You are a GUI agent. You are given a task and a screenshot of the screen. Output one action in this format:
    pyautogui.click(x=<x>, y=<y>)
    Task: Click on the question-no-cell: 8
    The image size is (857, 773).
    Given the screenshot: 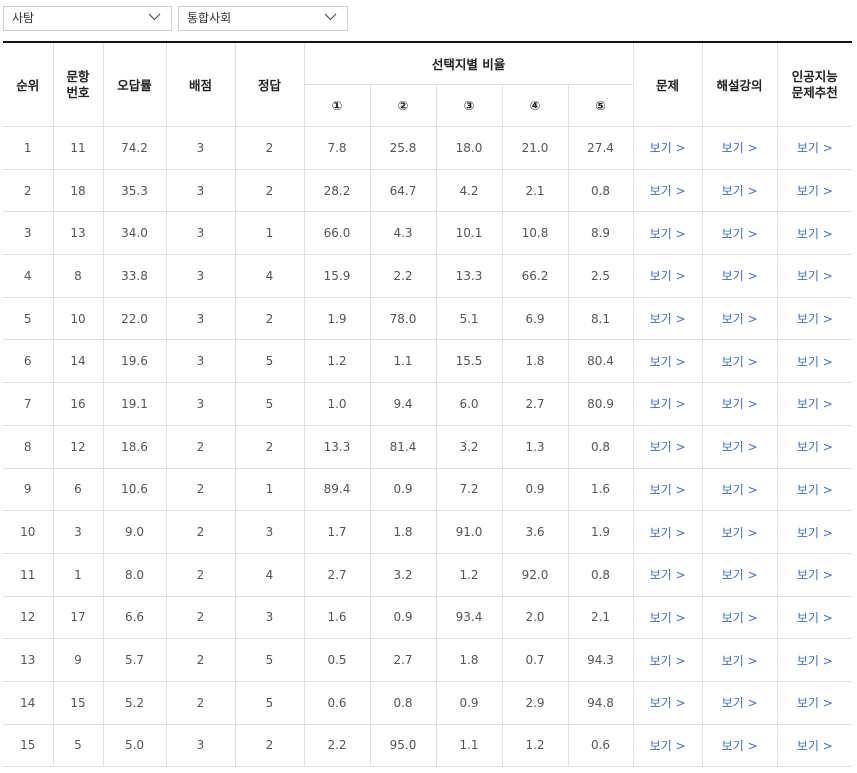 What is the action you would take?
    pyautogui.click(x=78, y=276)
    